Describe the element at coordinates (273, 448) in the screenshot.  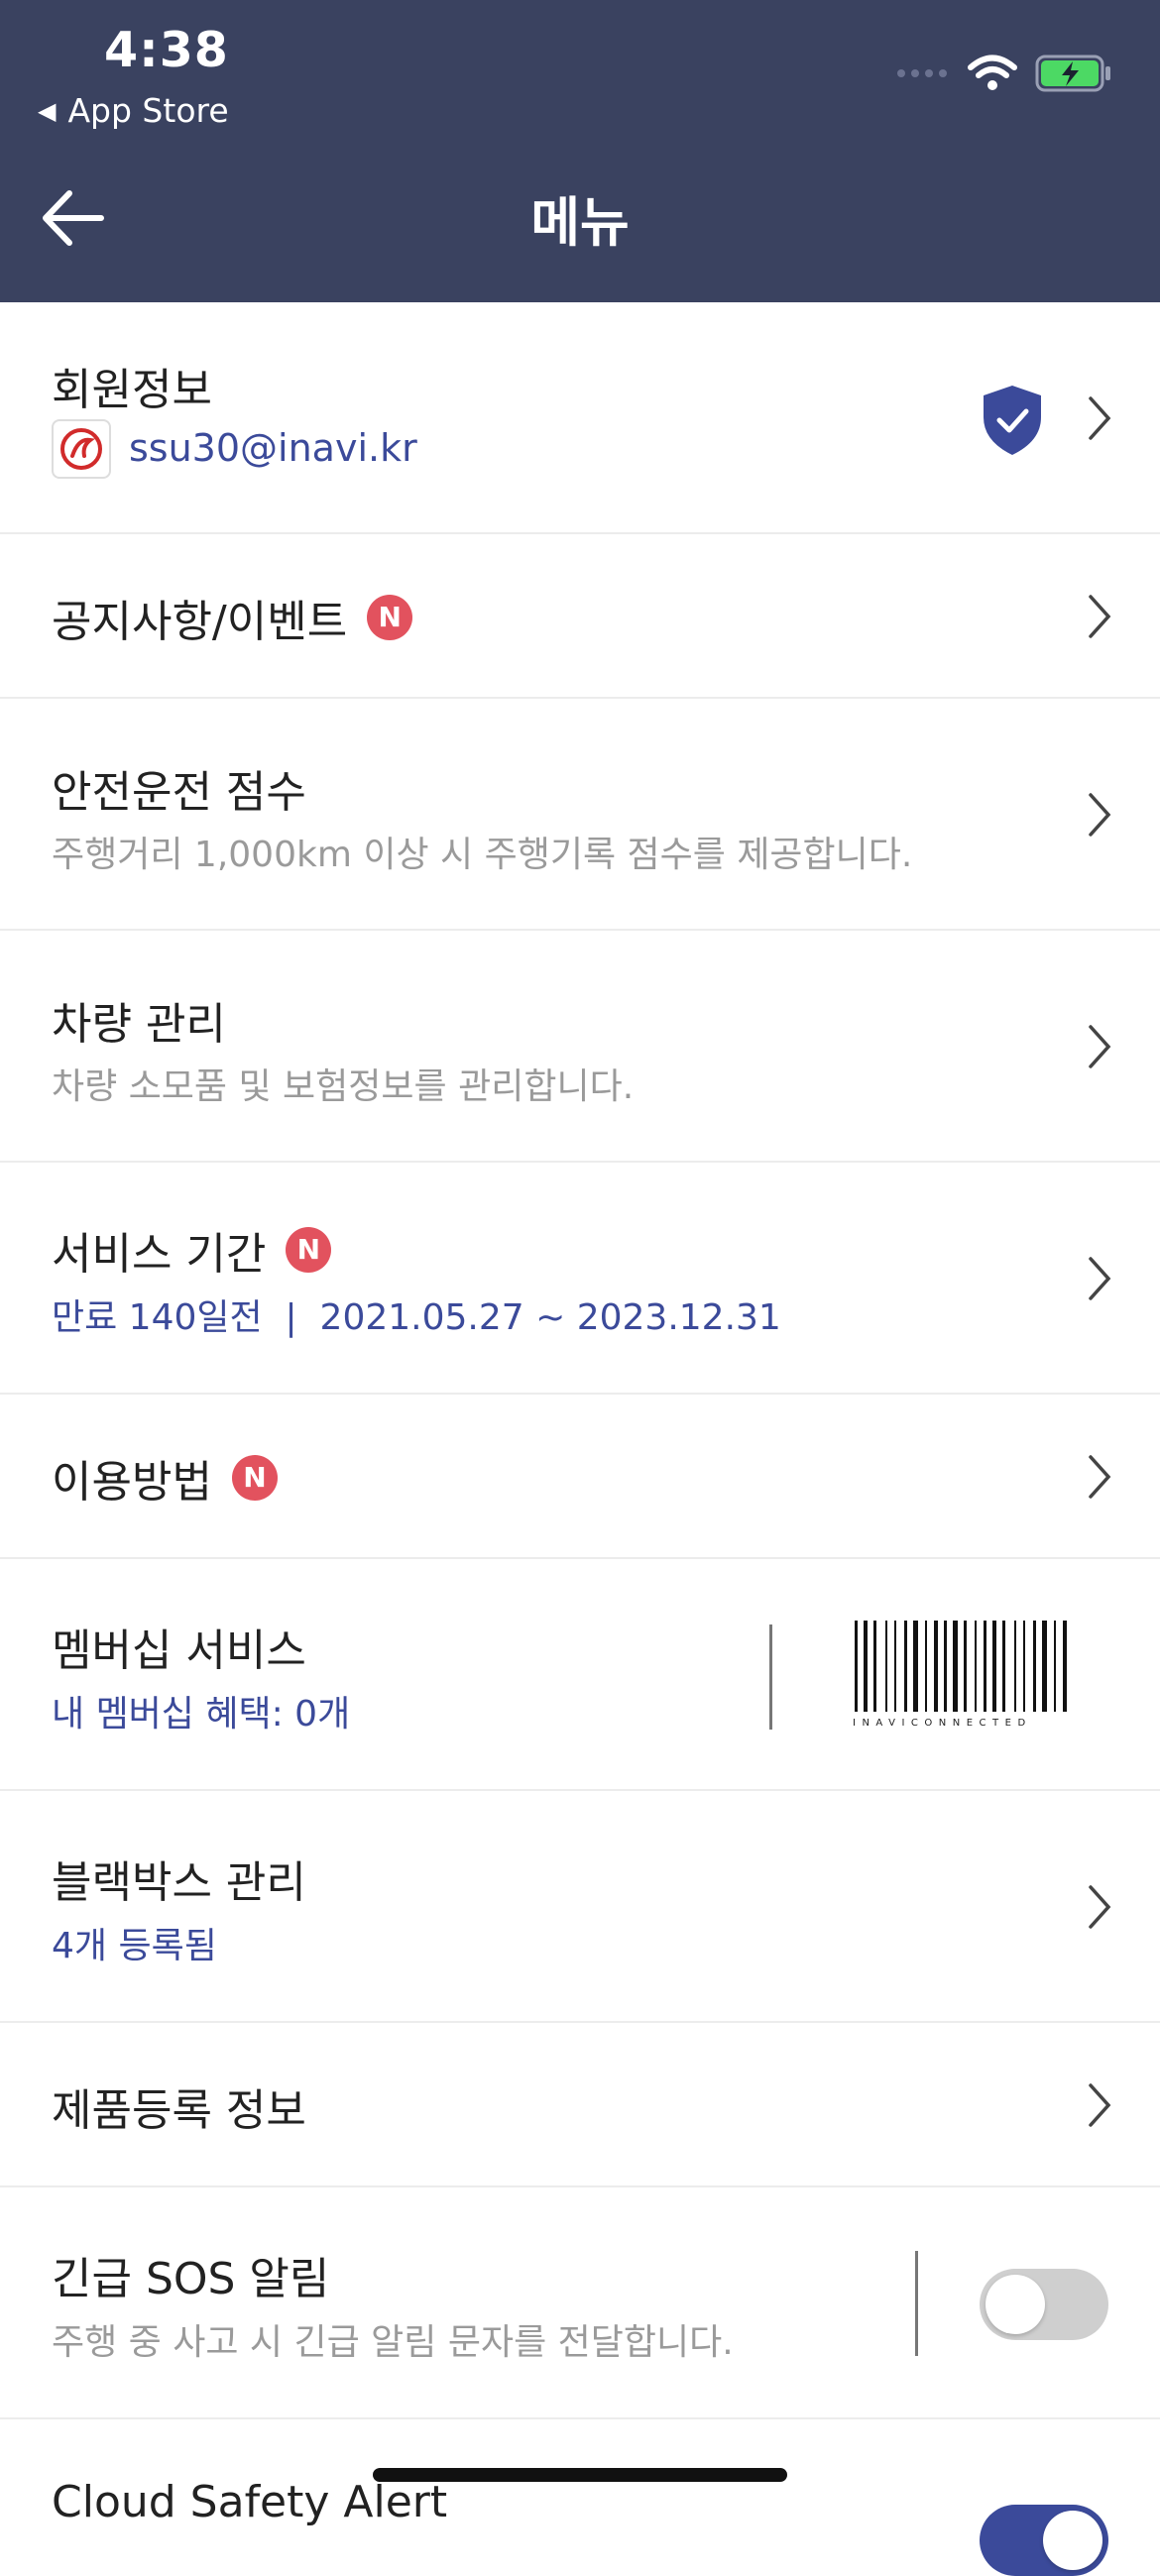
I see `member-email: ssu30@inavi.kr` at that location.